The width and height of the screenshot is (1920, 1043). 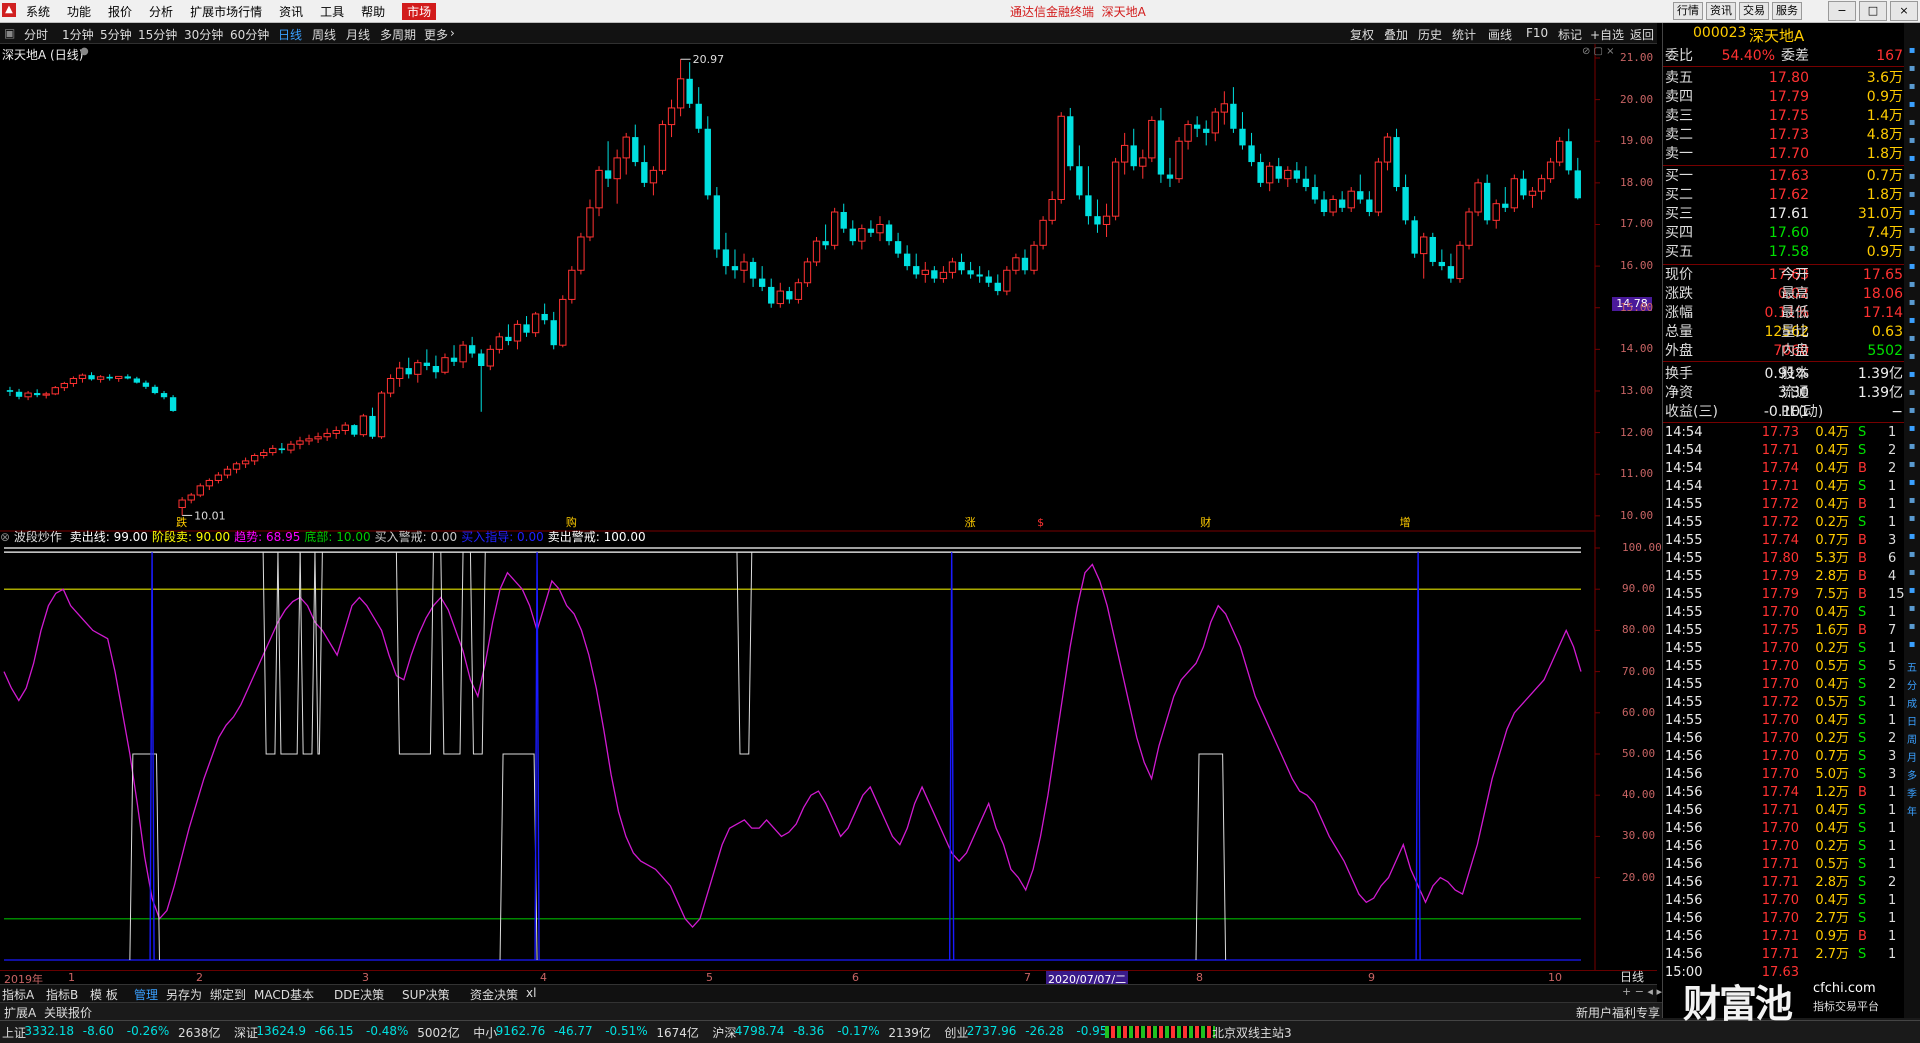 I want to click on indicator-tab: 绑定到, so click(x=228, y=994).